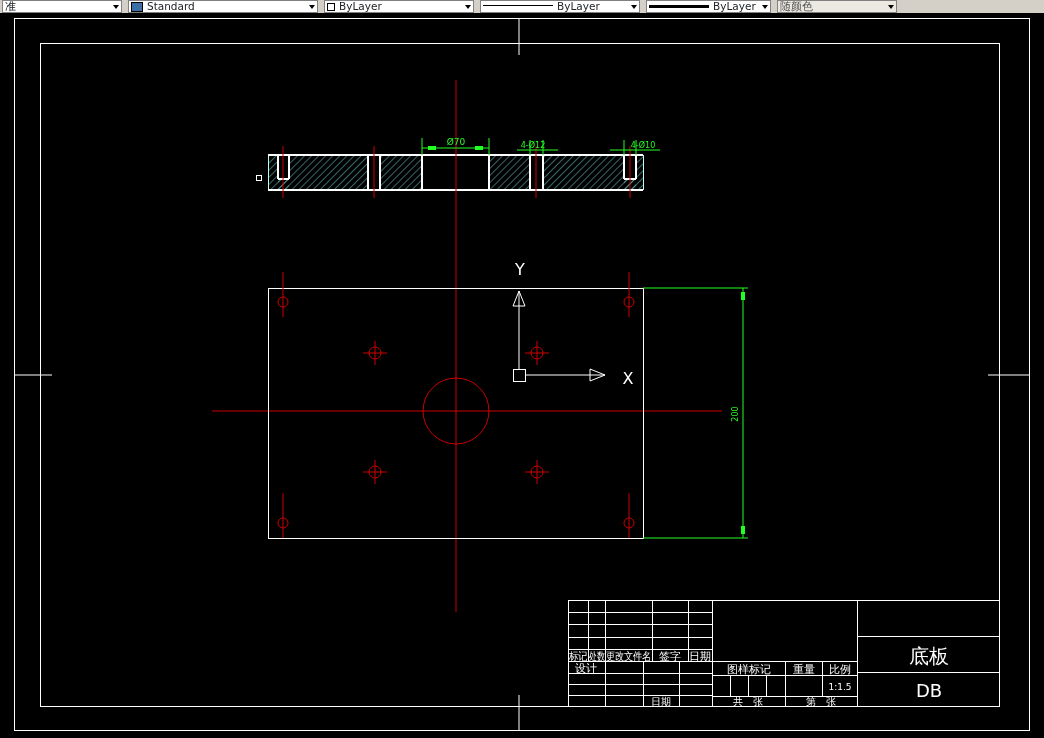 The height and width of the screenshot is (738, 1044). I want to click on text-style-icon, so click(137, 6).